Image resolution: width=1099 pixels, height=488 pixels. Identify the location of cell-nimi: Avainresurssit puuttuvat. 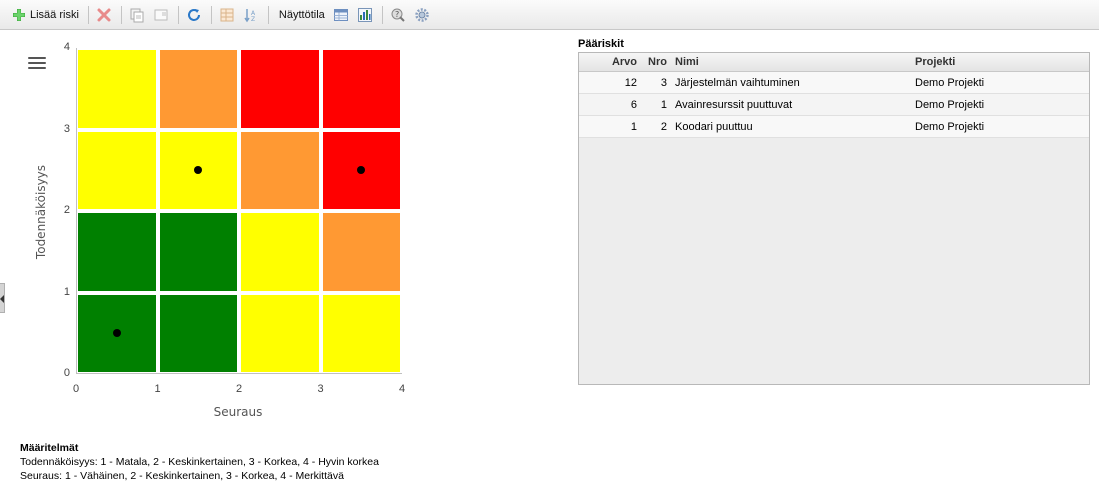
(734, 105).